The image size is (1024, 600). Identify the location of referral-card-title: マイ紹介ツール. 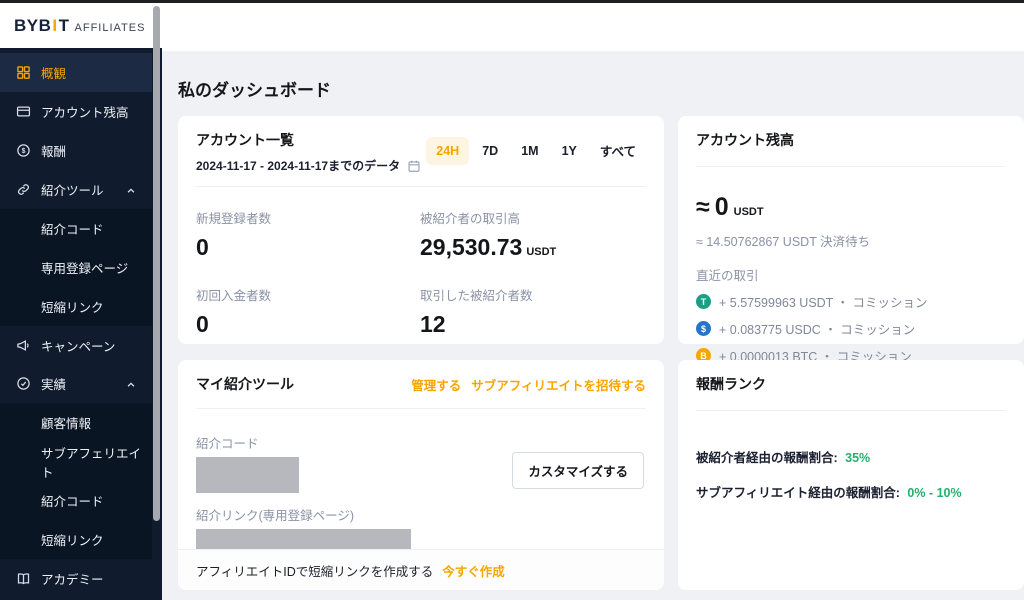
(245, 384).